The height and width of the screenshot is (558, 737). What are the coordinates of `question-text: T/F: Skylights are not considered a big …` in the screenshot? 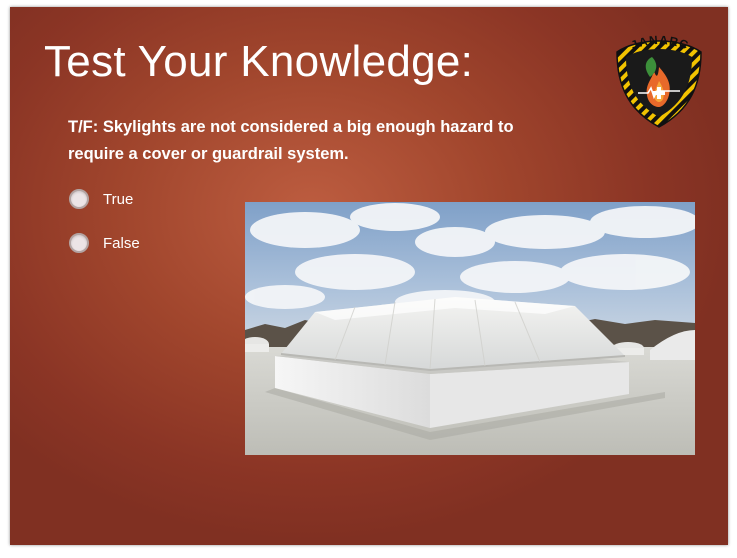 It's located at (291, 140).